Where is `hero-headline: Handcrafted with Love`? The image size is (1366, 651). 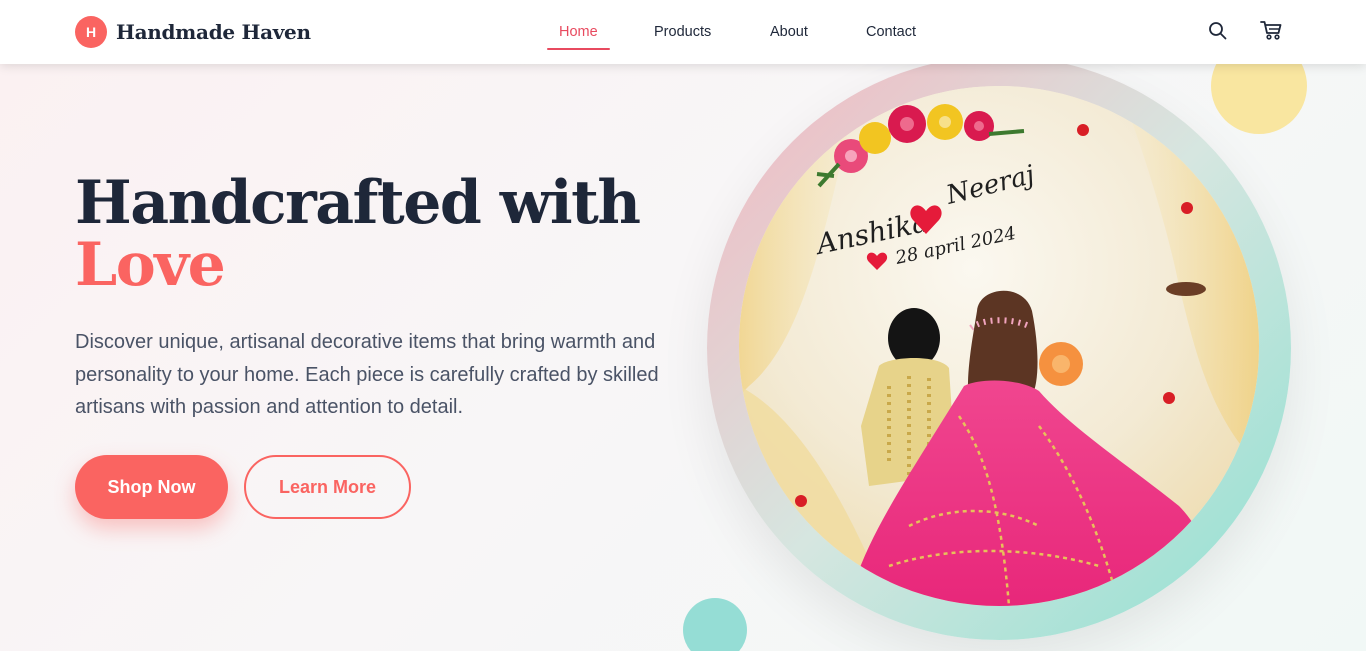
hero-headline: Handcrafted with Love is located at coordinates (375, 234).